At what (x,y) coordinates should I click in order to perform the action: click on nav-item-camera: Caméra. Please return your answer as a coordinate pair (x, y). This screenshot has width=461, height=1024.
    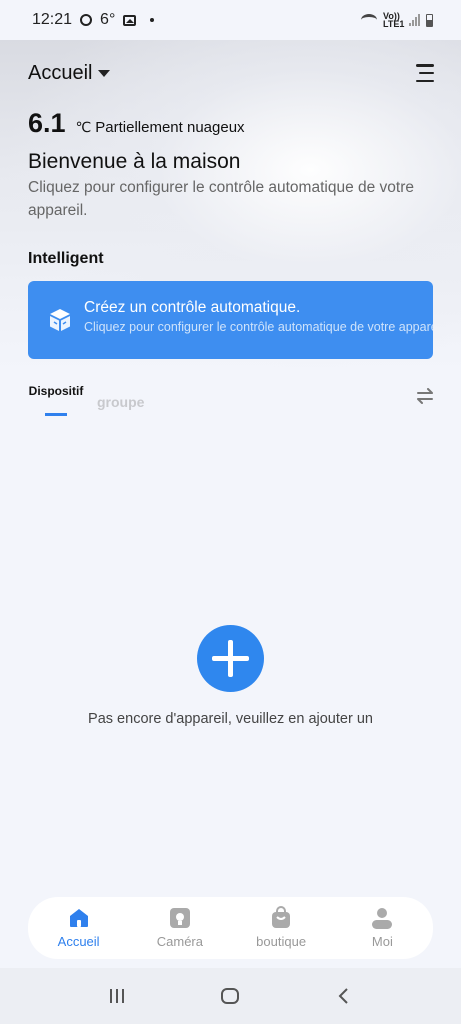
    Looking at the image, I should click on (179, 928).